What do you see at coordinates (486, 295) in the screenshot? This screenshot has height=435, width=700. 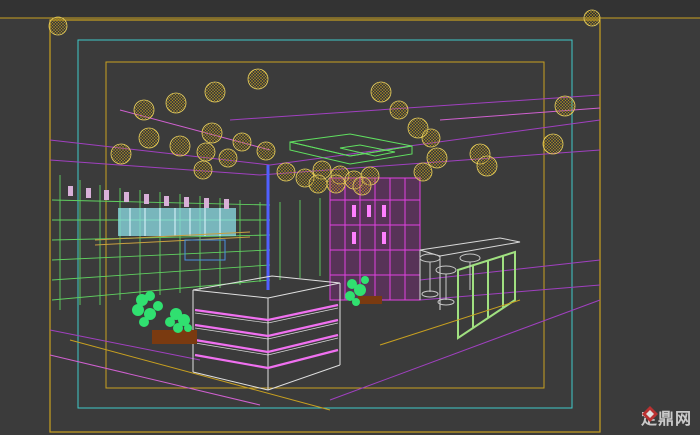 I see `bar-frame` at bounding box center [486, 295].